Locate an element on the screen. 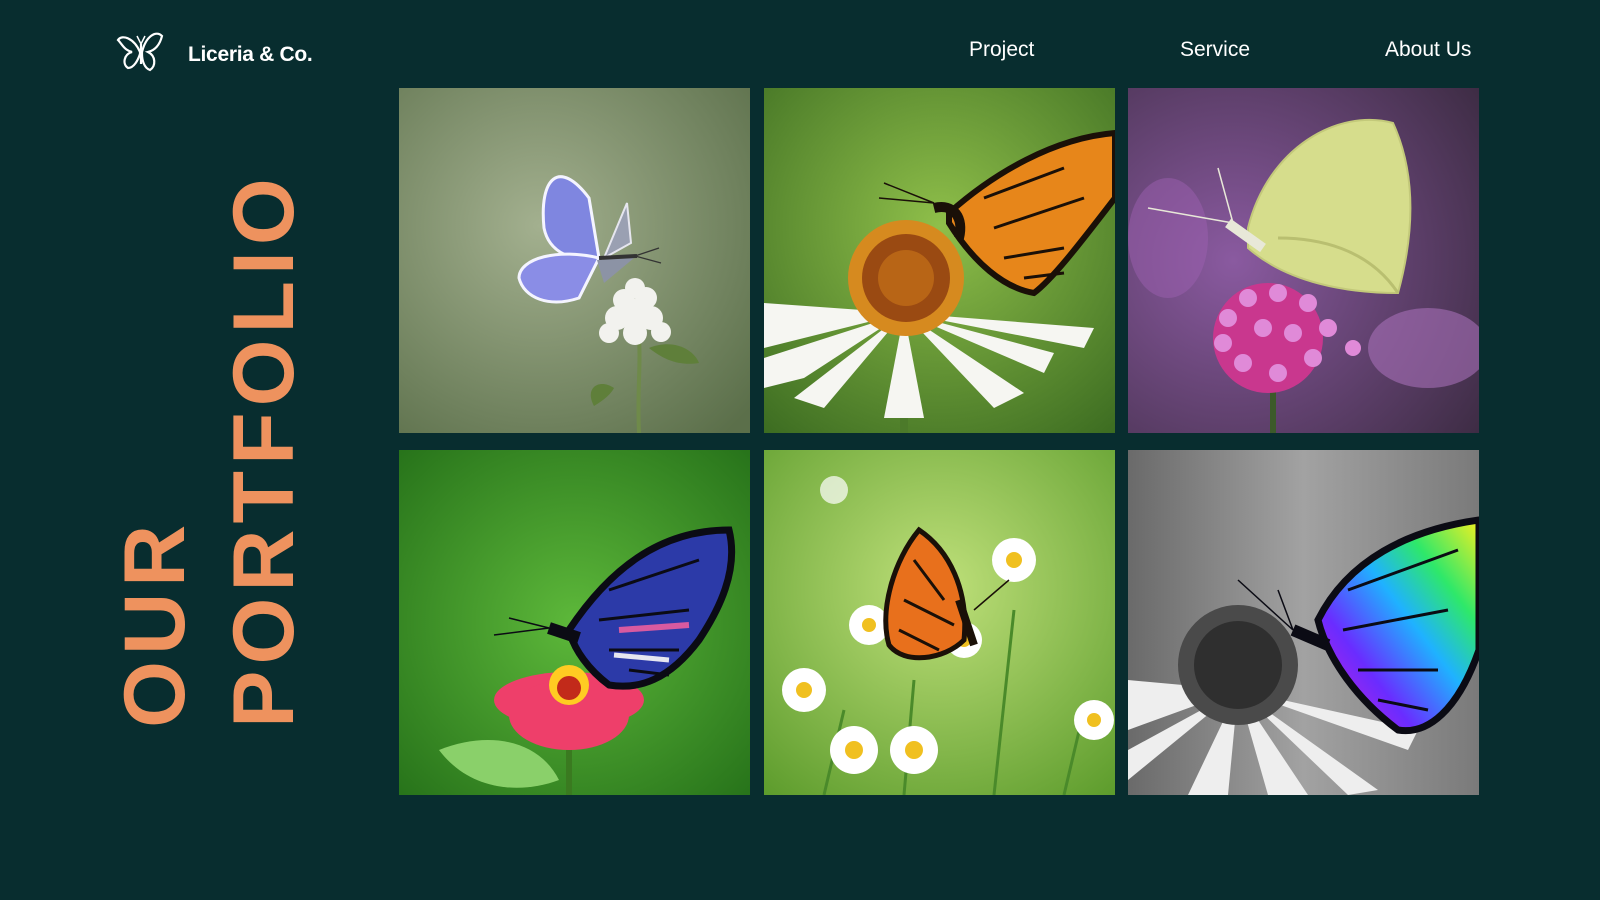 The width and height of the screenshot is (1600, 900). butterfly-icon is located at coordinates (141, 54).